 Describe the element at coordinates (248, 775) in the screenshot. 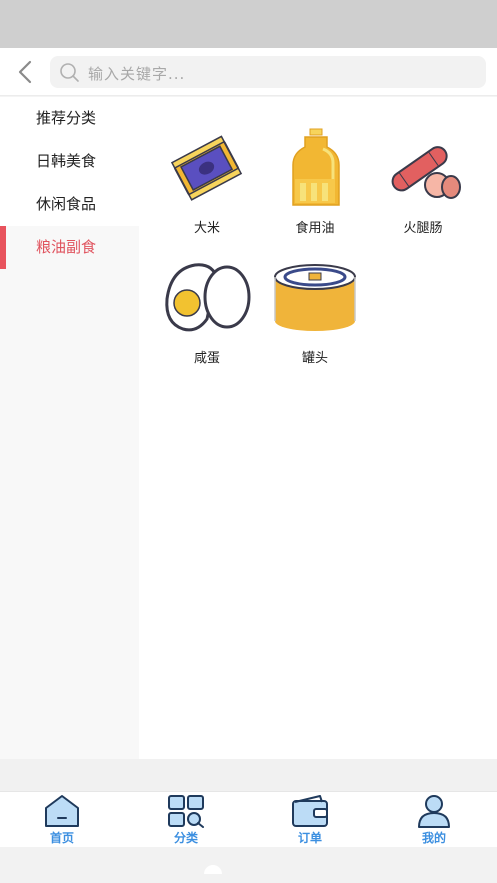

I see `bottom-spacer` at that location.